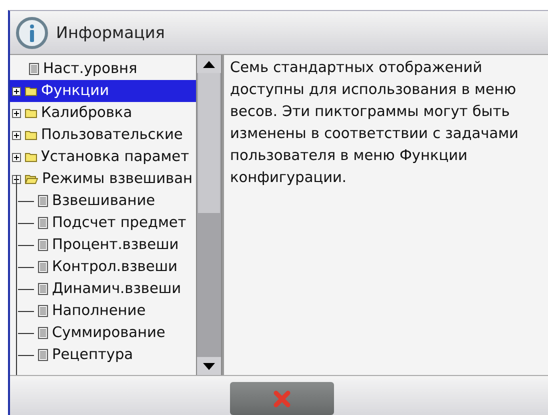  Describe the element at coordinates (103, 289) in the screenshot. I see `tree-item: Динамич.взвеши` at that location.